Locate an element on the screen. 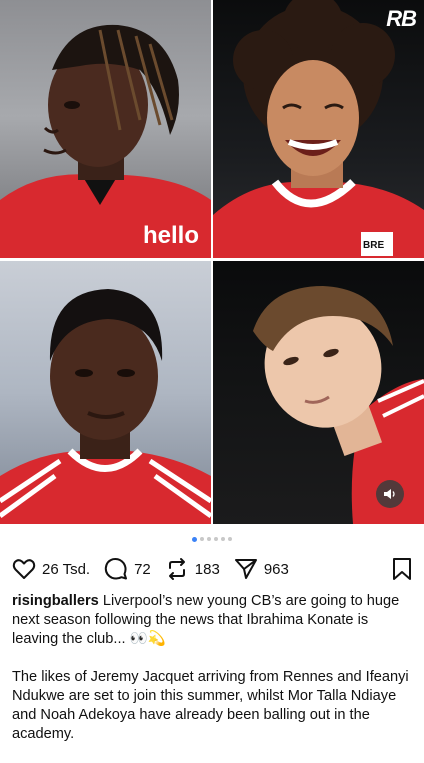  repost-icon is located at coordinates (176, 569).